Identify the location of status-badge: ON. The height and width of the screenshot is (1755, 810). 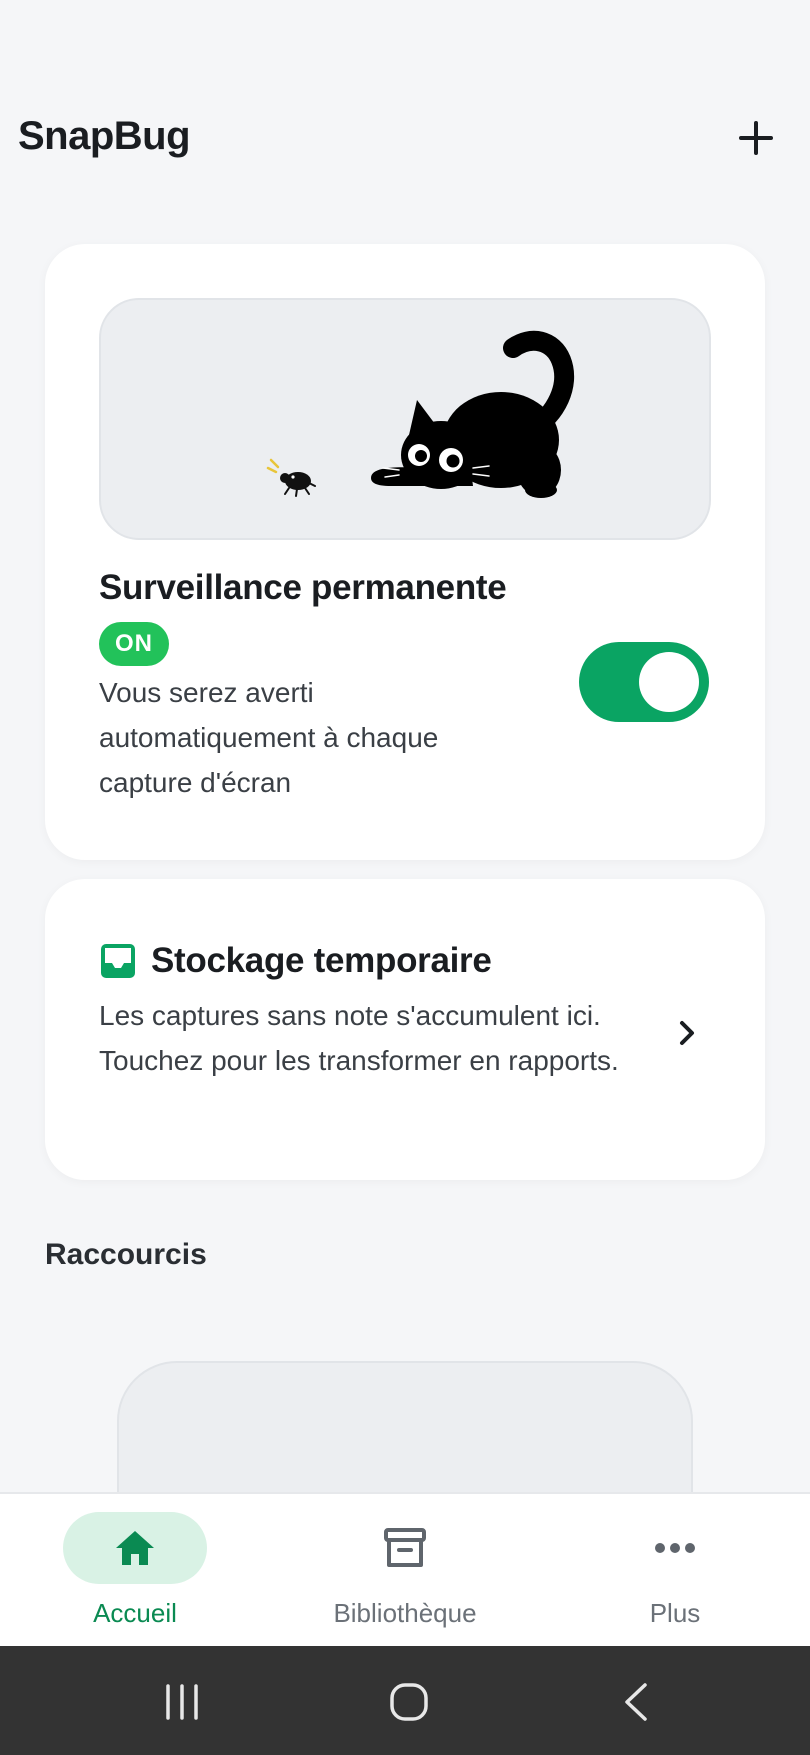
(134, 644).